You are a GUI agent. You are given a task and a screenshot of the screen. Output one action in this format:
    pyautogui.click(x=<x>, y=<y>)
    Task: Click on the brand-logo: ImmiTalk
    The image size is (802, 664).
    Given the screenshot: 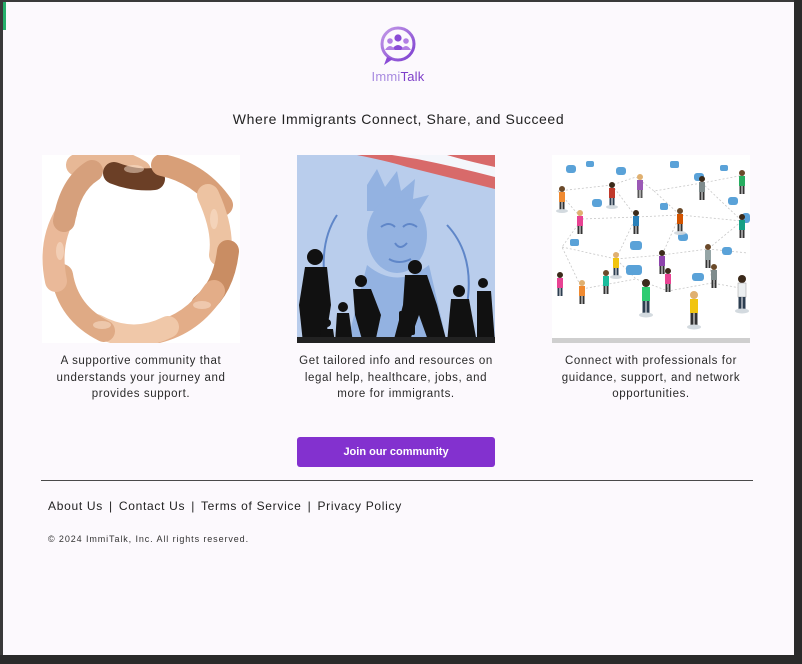 What is the action you would take?
    pyautogui.click(x=398, y=55)
    